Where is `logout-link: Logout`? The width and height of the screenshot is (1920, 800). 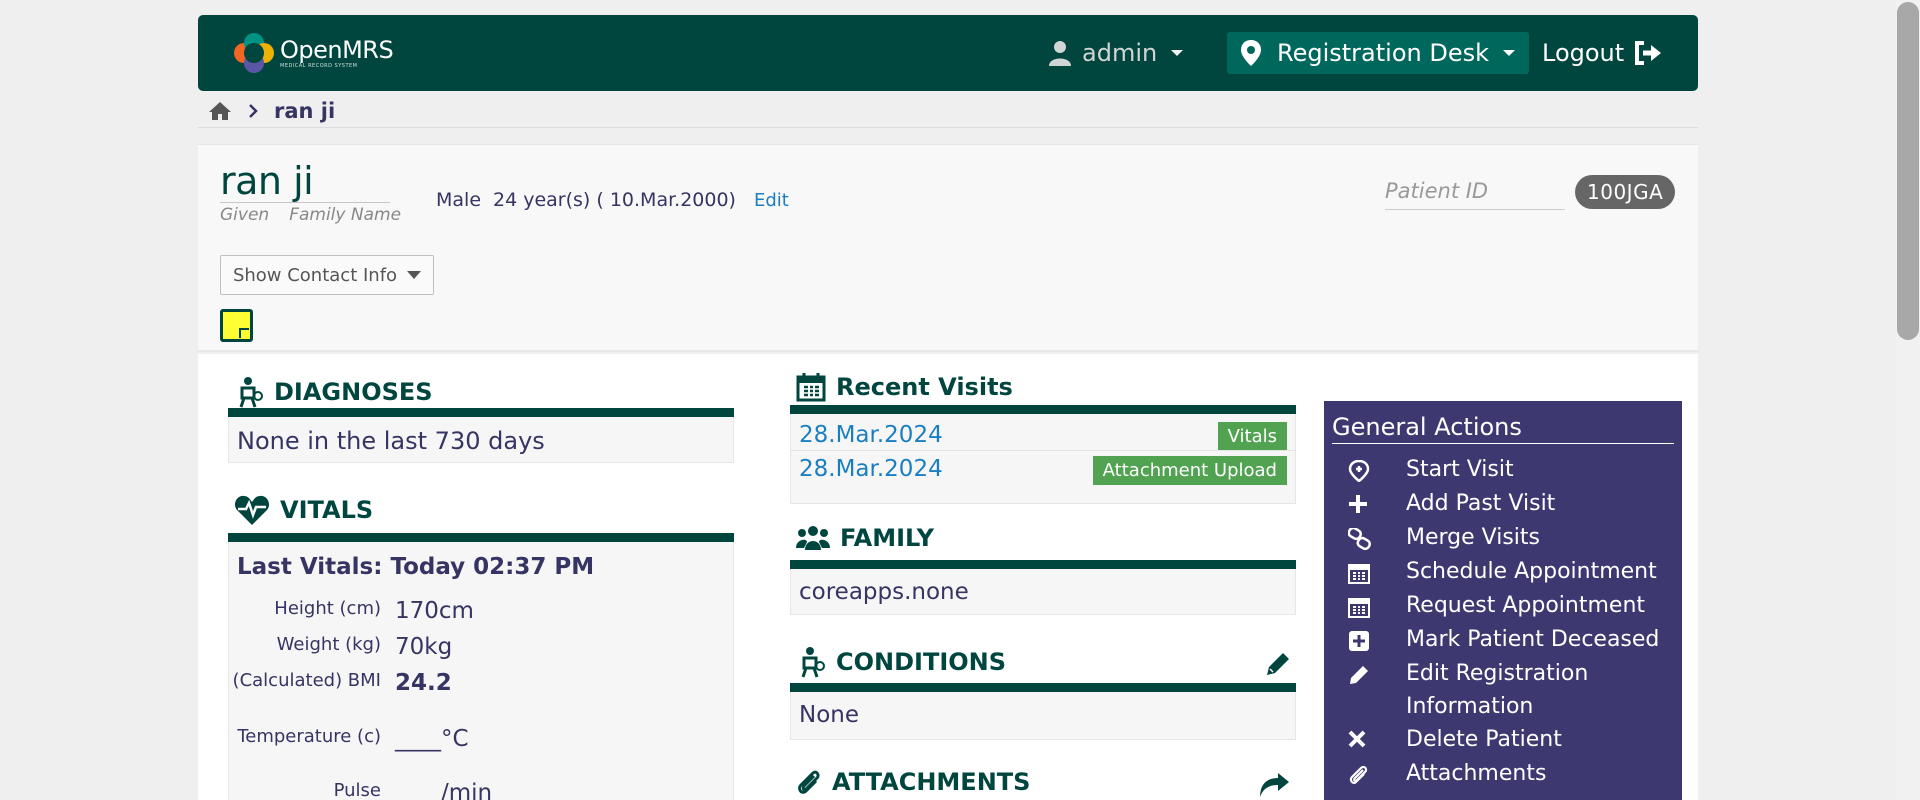
logout-link: Logout is located at coordinates (1602, 53).